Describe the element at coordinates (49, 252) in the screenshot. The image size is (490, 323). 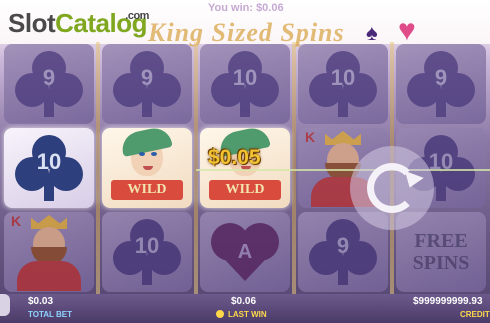
I see `reel-symbol-king: K` at that location.